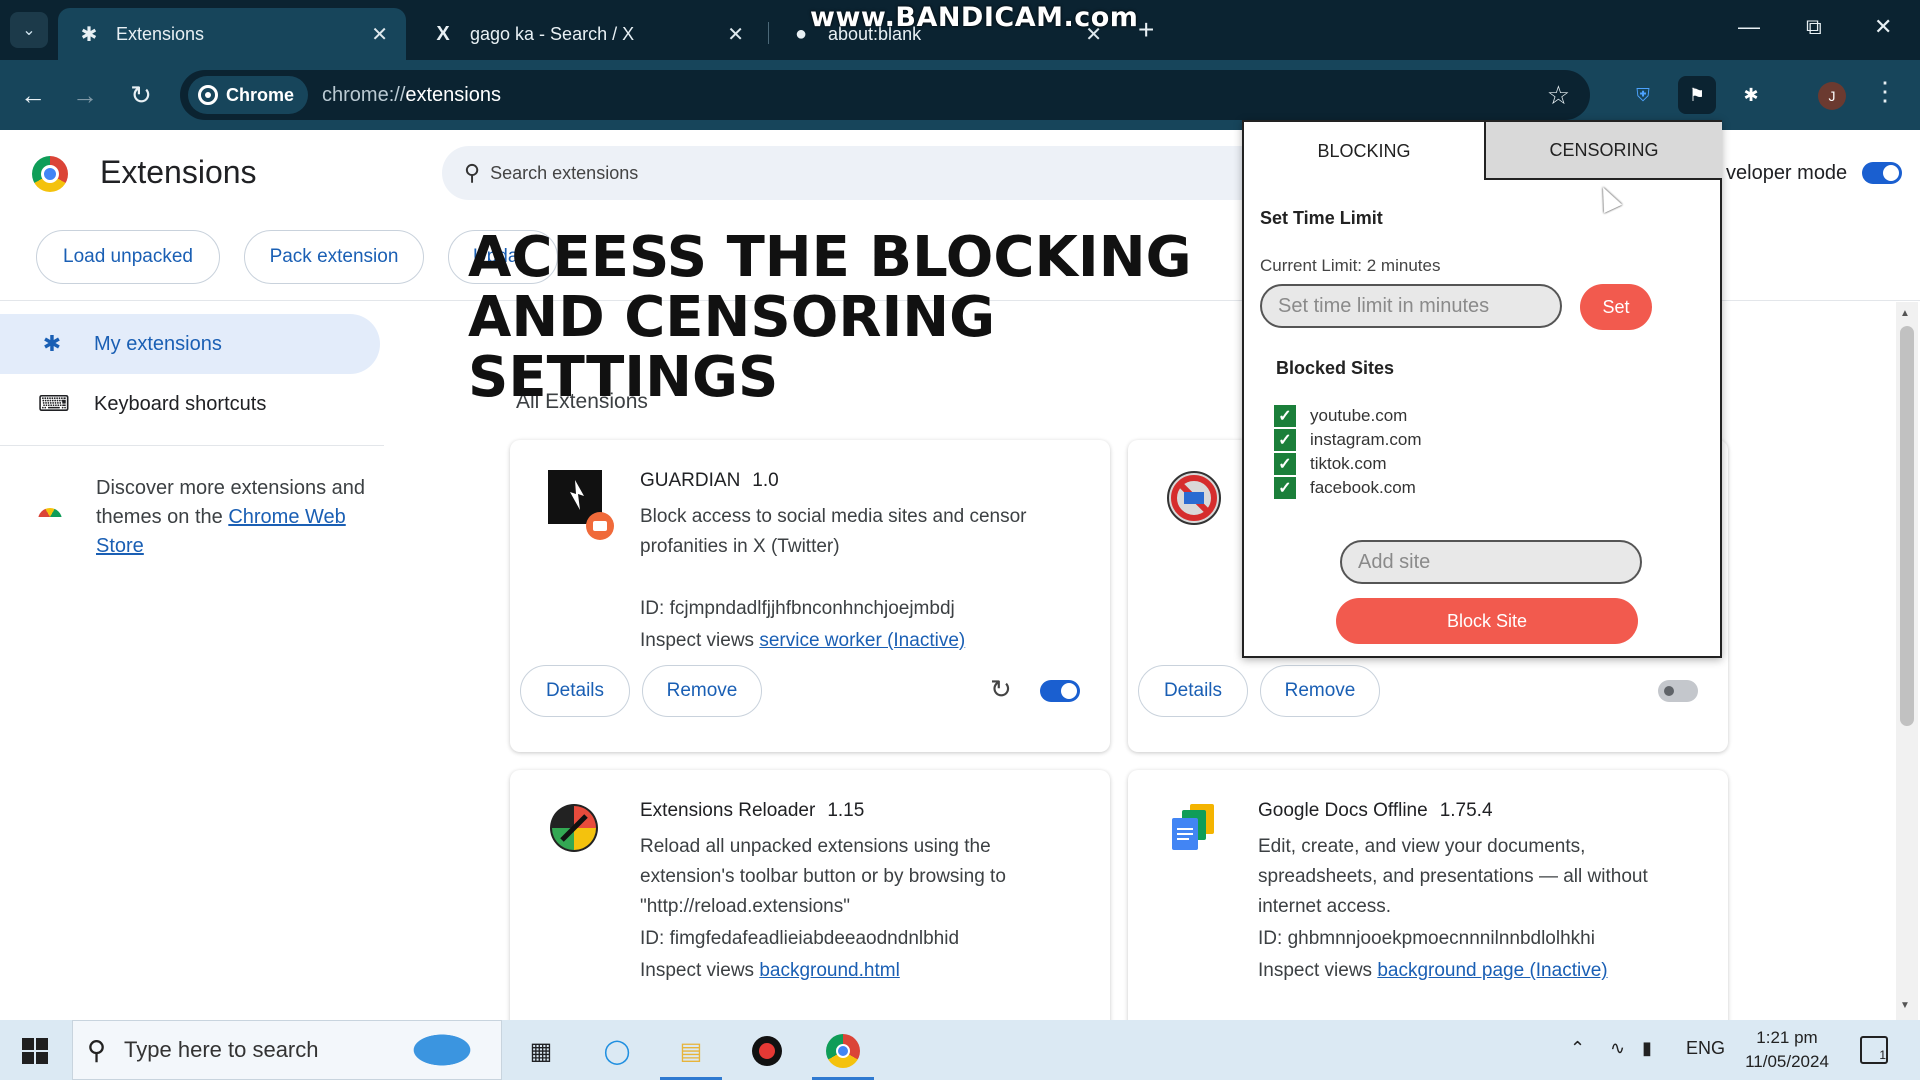 The image size is (1920, 1080). Describe the element at coordinates (581, 505) in the screenshot. I see `guardian-logo-icon` at that location.